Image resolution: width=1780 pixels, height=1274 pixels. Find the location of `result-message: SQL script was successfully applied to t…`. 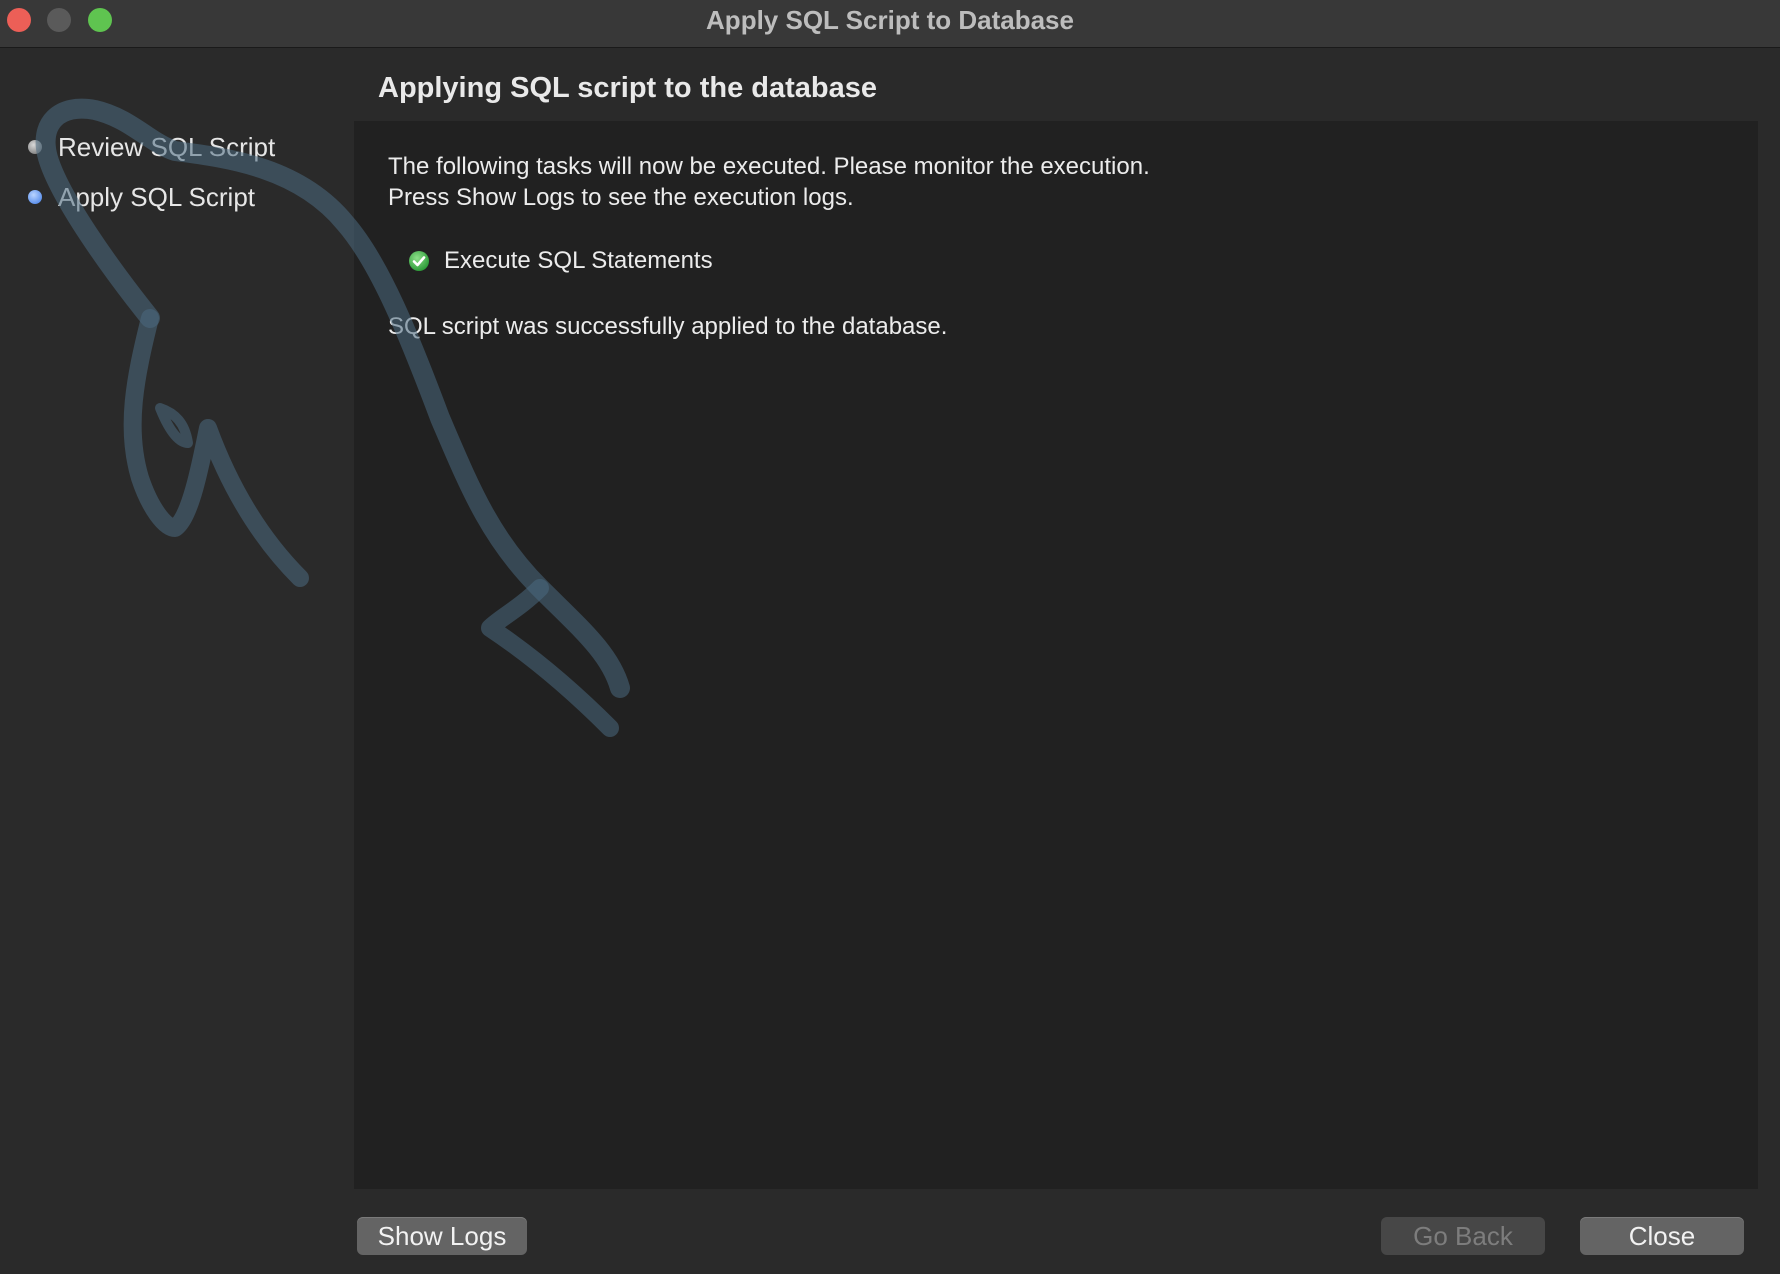

result-message: SQL script was successfully applied to t… is located at coordinates (668, 326).